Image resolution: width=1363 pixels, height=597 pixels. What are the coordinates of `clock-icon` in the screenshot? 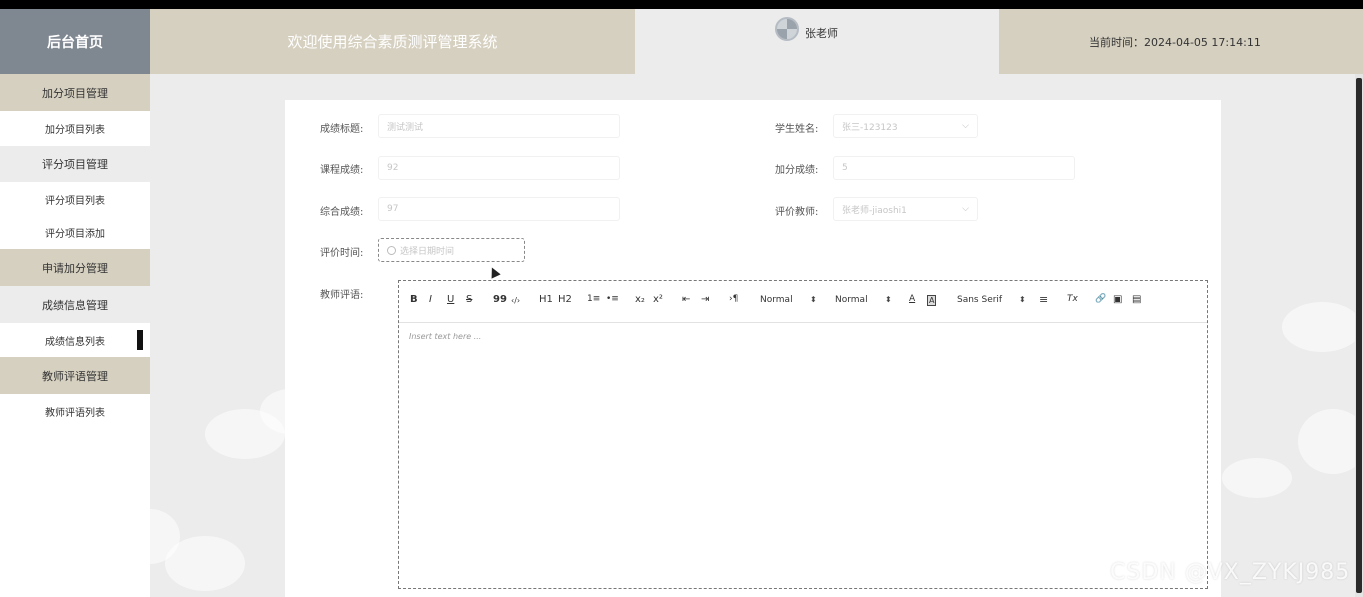 It's located at (391, 250).